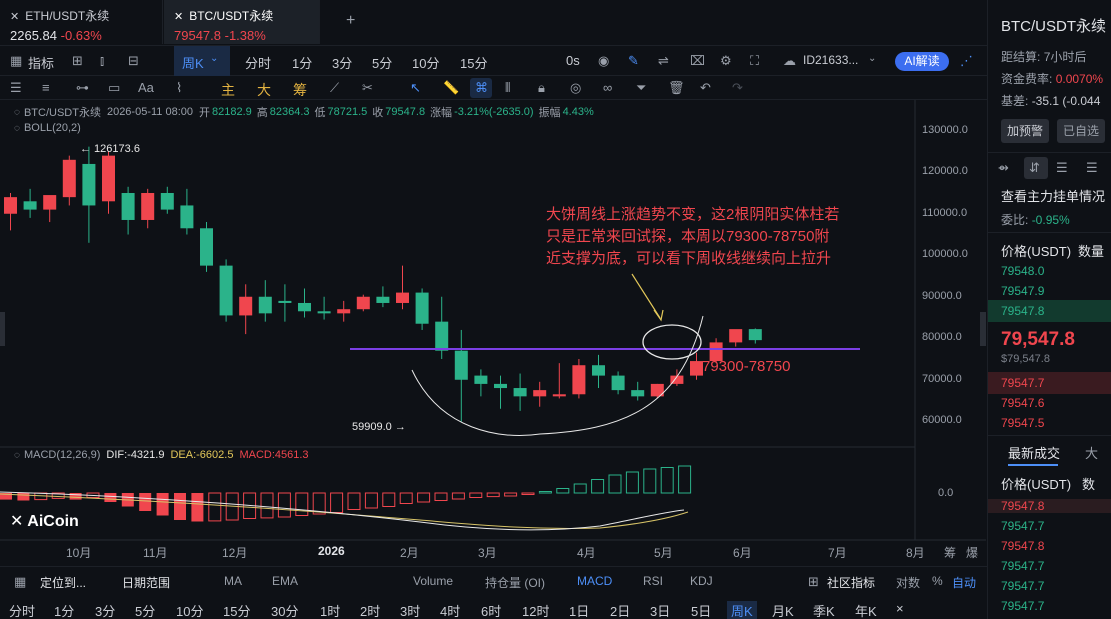 The image size is (1111, 619). Describe the element at coordinates (653, 581) in the screenshot. I see `ind-rsi: RSI` at that location.